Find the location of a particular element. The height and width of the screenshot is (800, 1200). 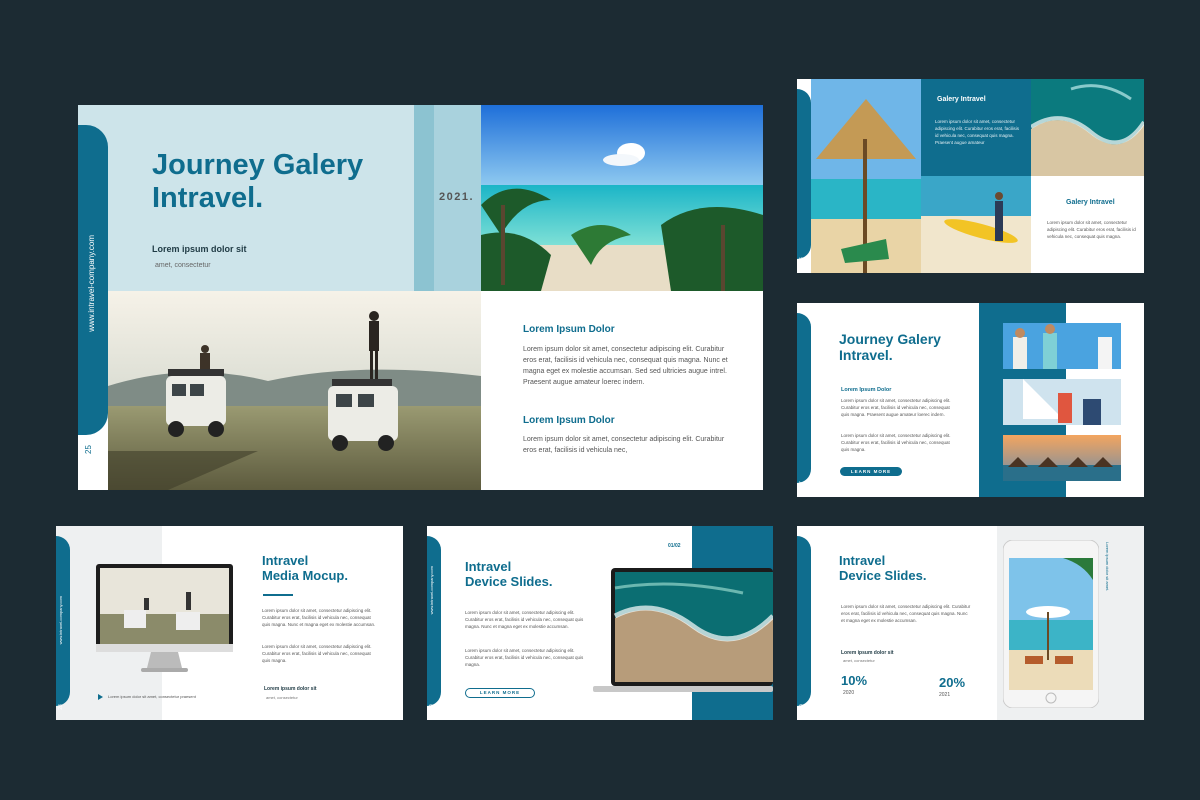

surfer-photo is located at coordinates (976, 224).